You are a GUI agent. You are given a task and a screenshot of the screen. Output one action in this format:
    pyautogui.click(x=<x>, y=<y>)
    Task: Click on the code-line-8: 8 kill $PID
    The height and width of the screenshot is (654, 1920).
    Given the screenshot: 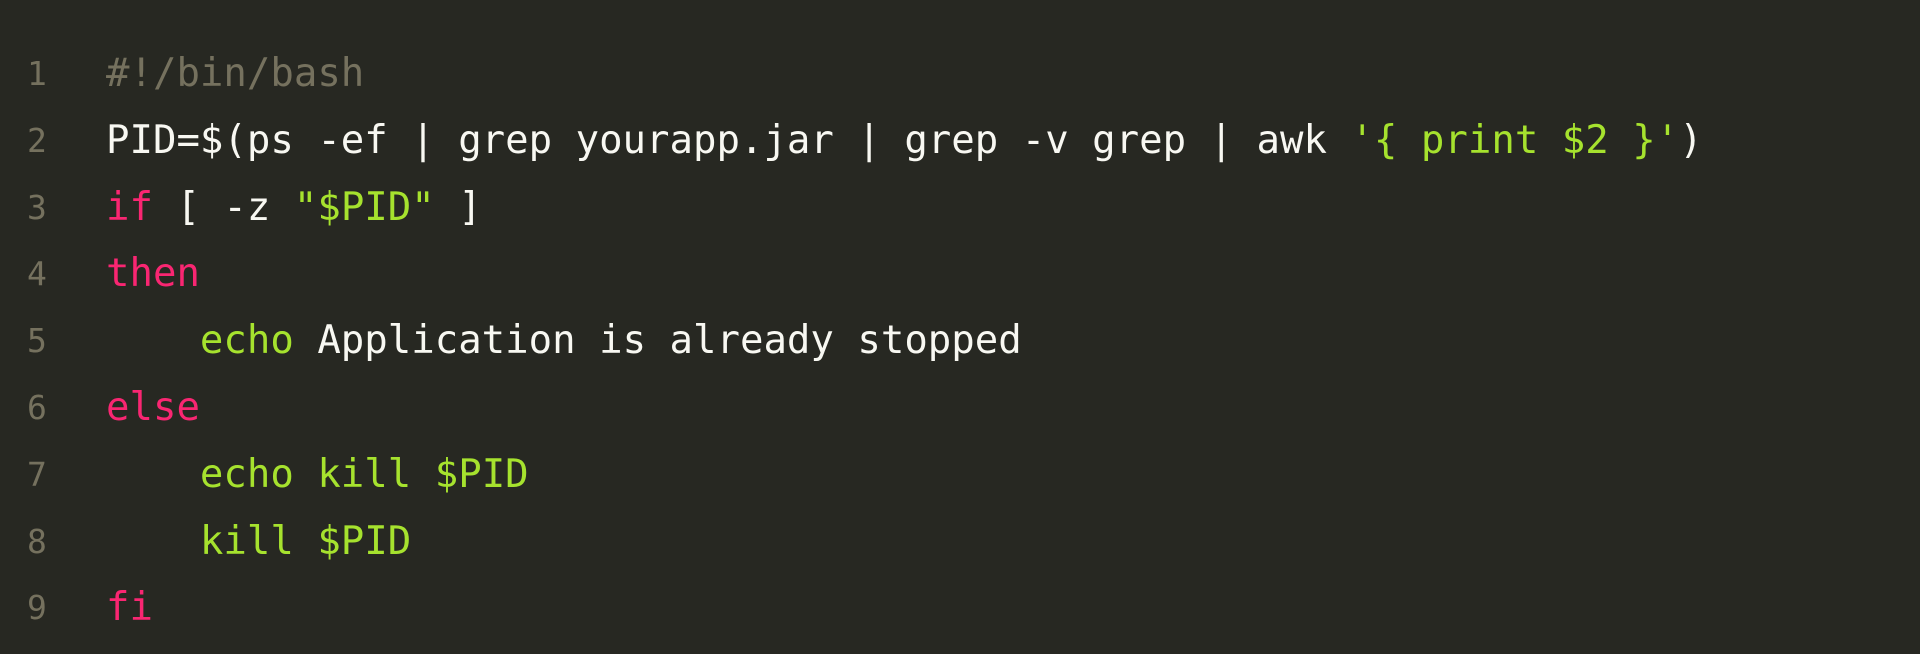 What is the action you would take?
    pyautogui.click(x=960, y=542)
    